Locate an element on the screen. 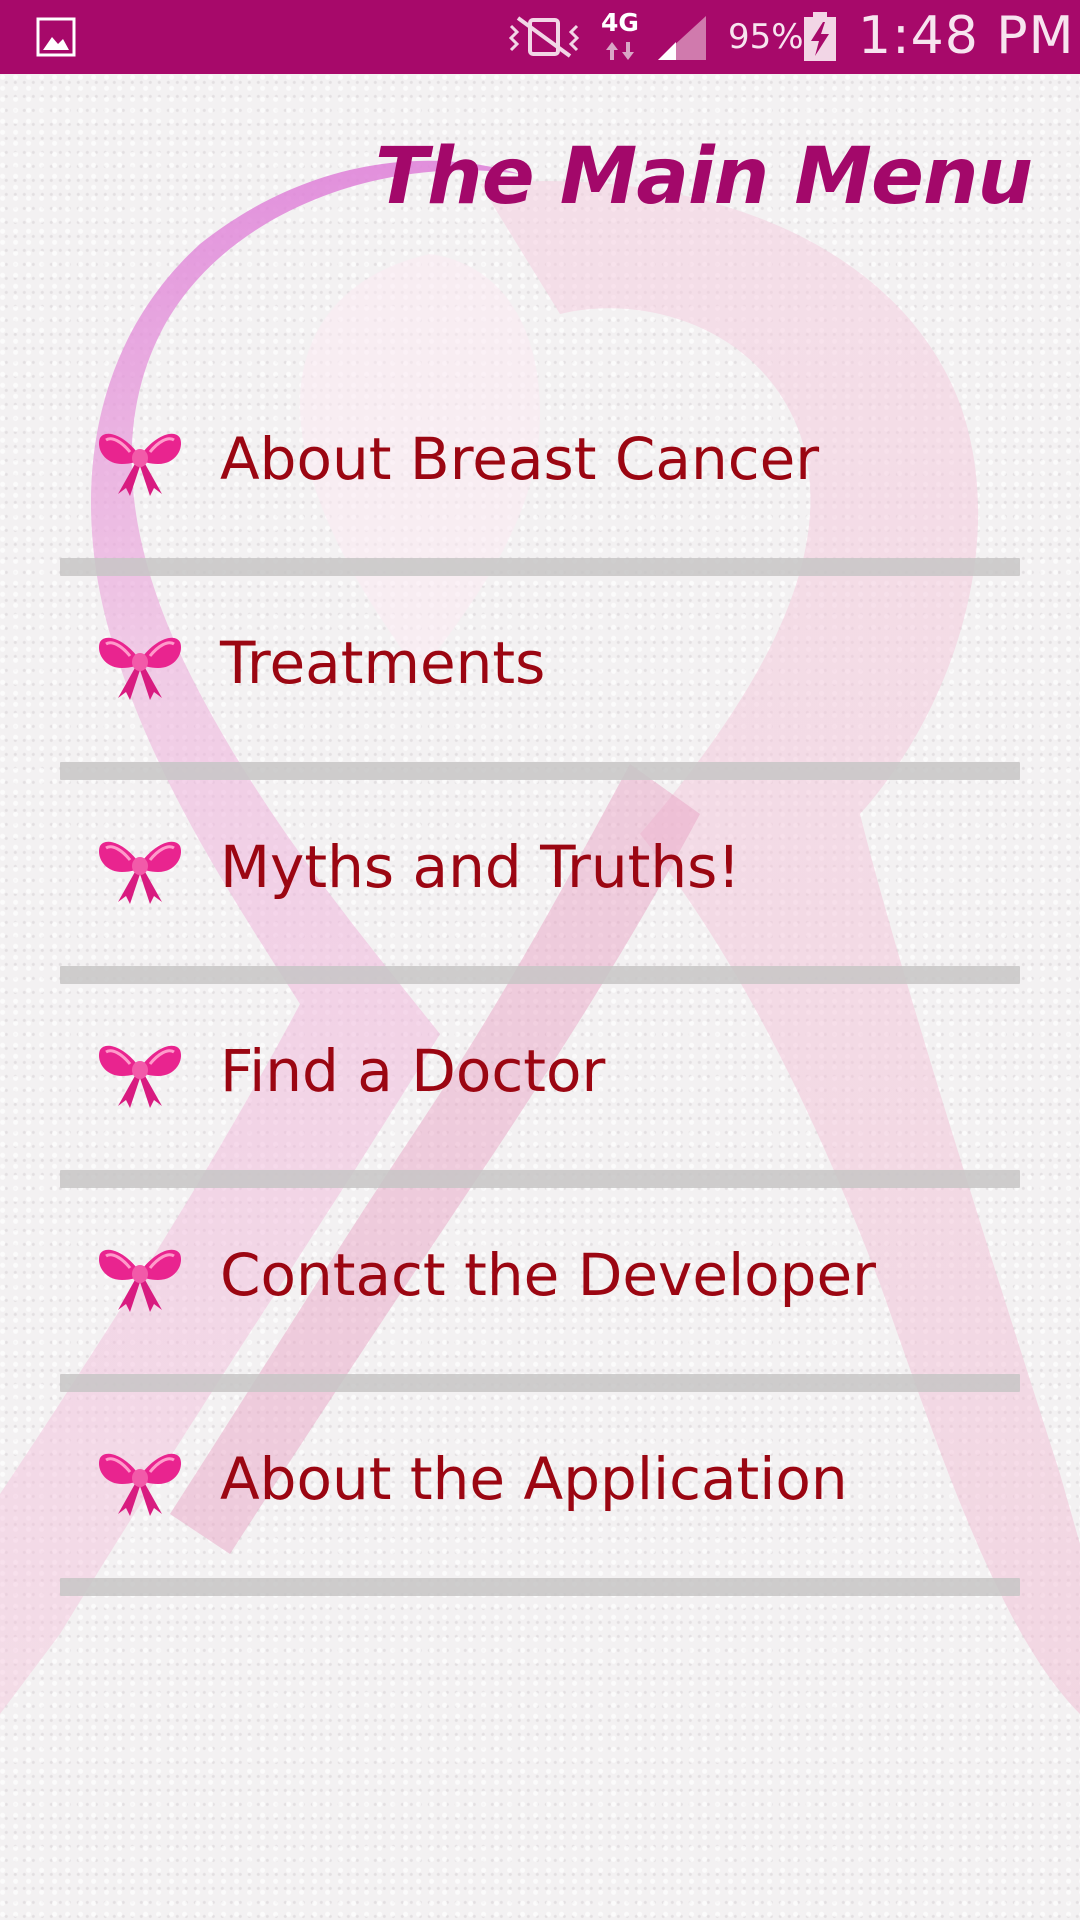  menu-item-about-breast-cancer: About Breast Cancer is located at coordinates (540, 462).